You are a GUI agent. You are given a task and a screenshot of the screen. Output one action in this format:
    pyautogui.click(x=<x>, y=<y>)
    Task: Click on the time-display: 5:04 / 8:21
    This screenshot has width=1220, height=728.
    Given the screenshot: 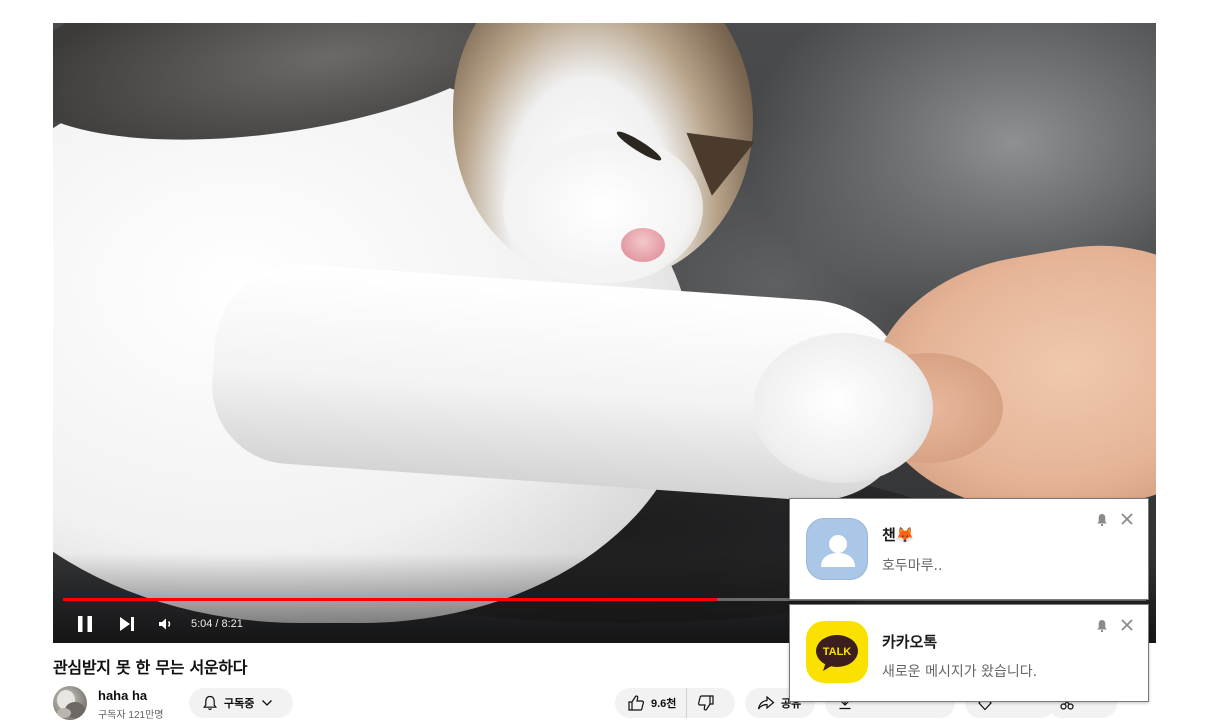 What is the action you would take?
    pyautogui.click(x=217, y=624)
    